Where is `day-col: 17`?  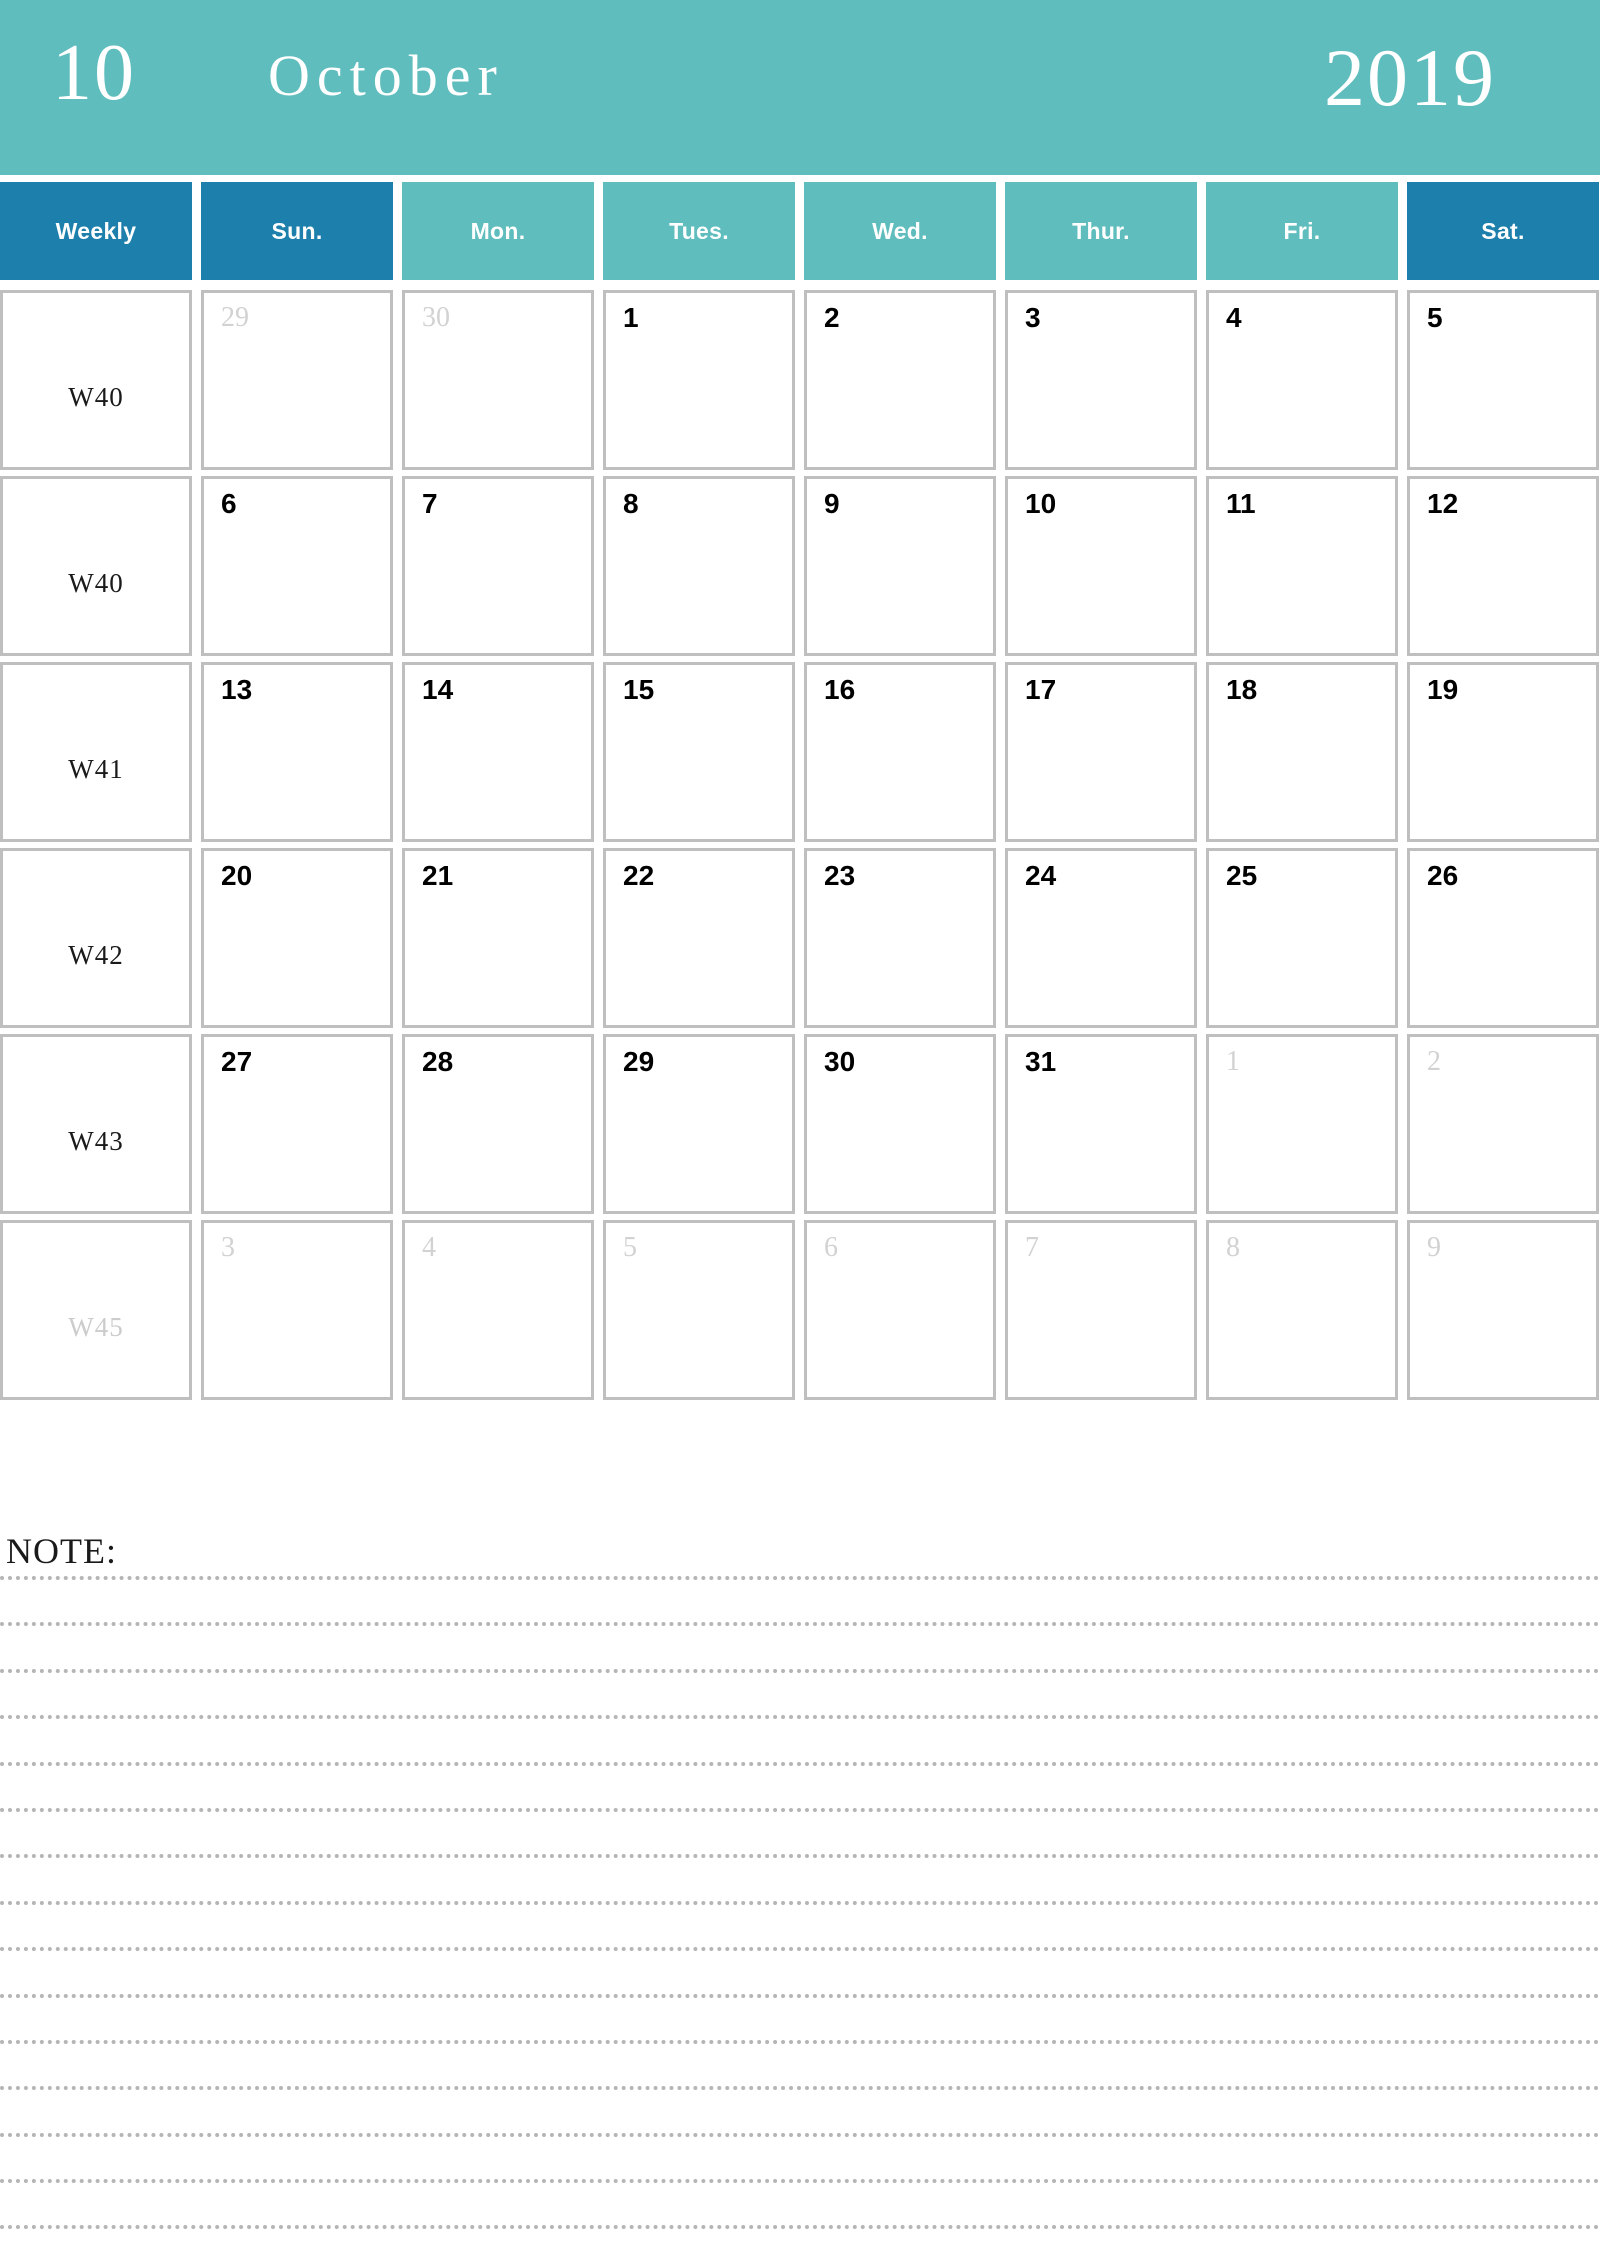
day-col: 17 is located at coordinates (1101, 755).